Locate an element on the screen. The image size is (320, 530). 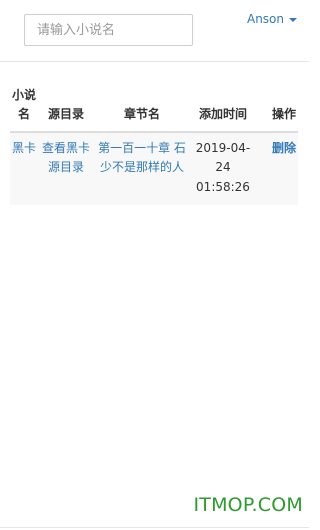
novel-link: 黑卡 is located at coordinates (24, 148).